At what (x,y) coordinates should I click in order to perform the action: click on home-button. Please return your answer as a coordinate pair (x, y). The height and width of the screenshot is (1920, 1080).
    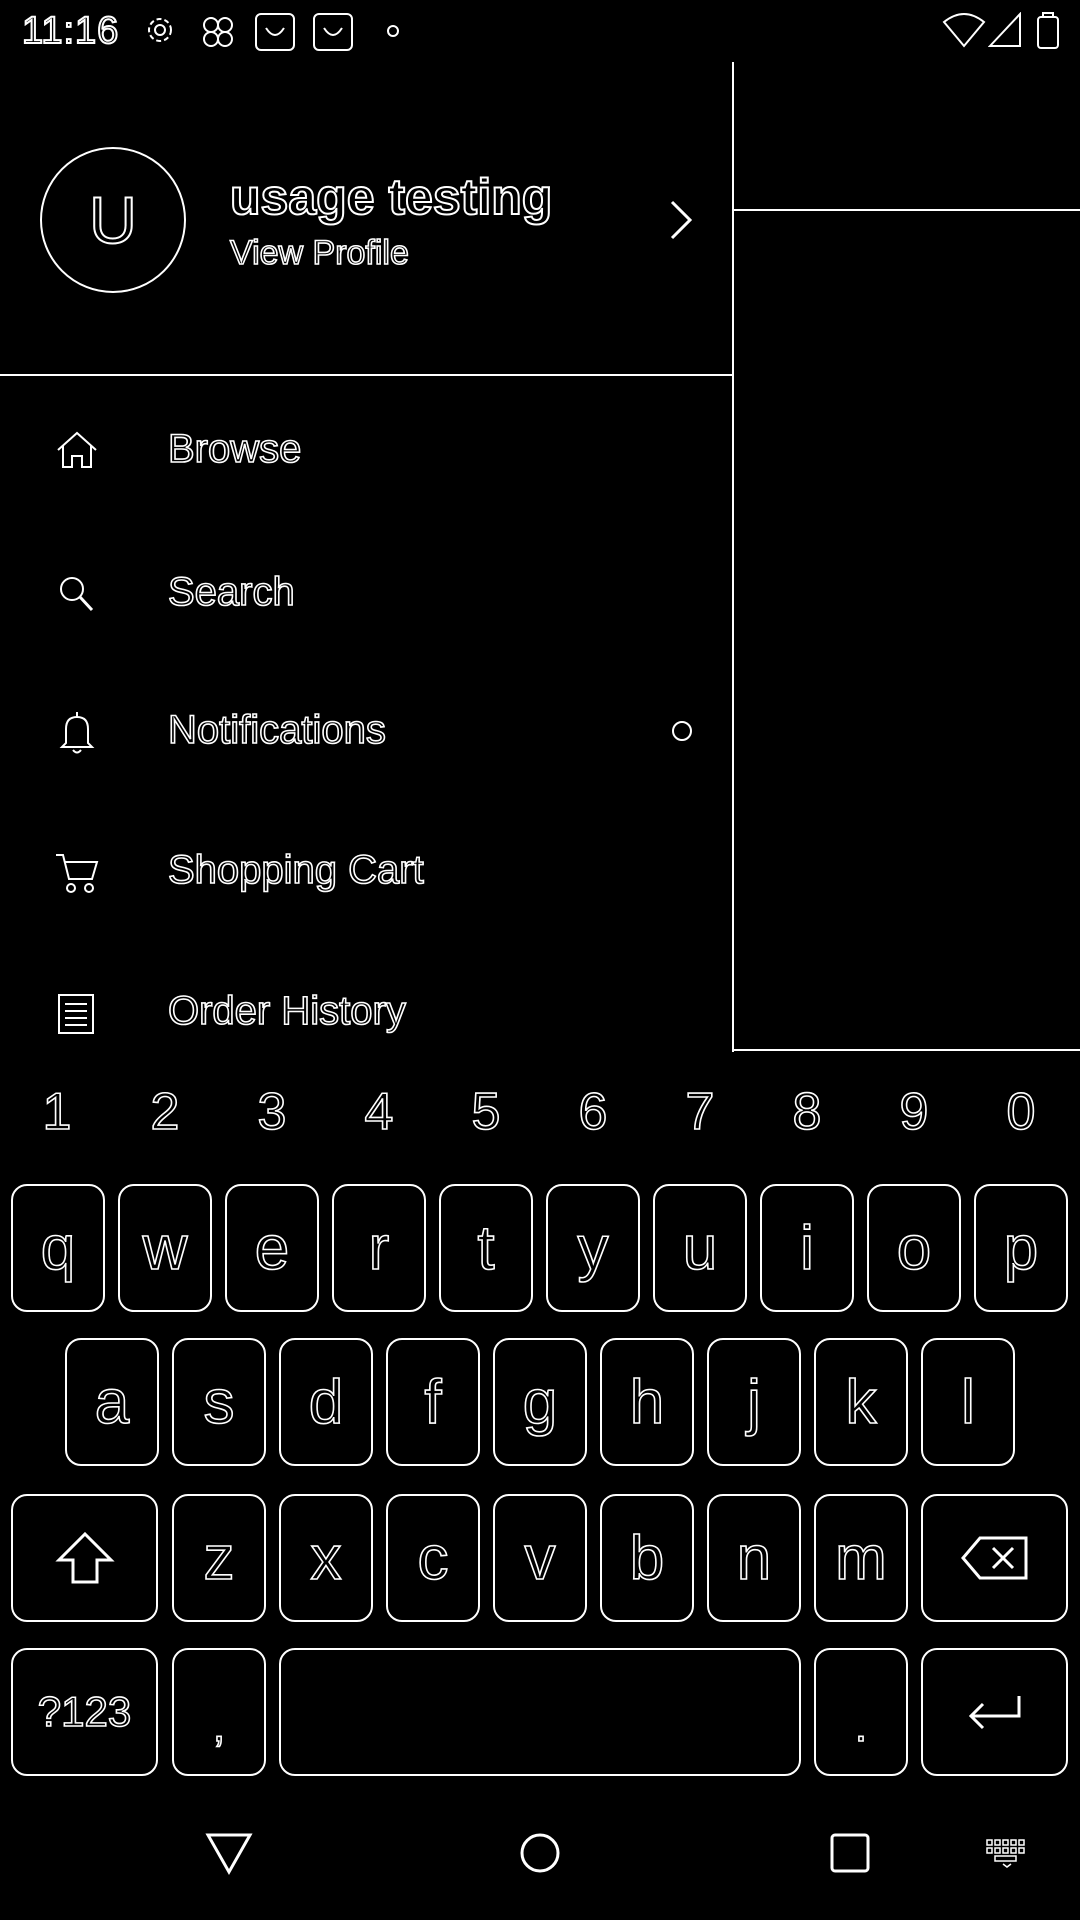
    Looking at the image, I should click on (540, 1853).